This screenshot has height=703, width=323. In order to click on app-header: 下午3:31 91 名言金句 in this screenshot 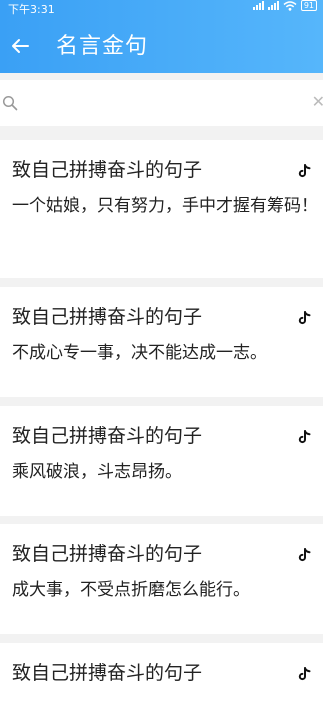, I will do `click(161, 36)`.